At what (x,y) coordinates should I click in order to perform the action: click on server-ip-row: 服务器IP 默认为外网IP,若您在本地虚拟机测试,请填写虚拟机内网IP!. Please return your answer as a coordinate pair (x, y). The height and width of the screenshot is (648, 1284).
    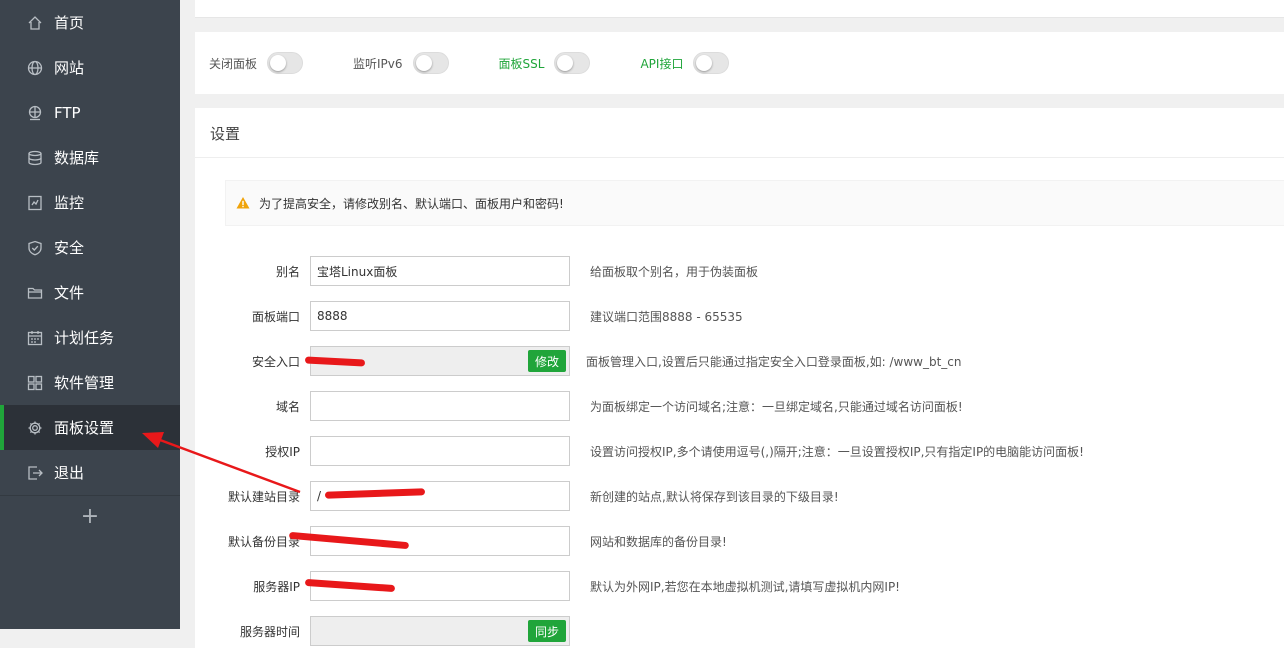
    Looking at the image, I should click on (739, 586).